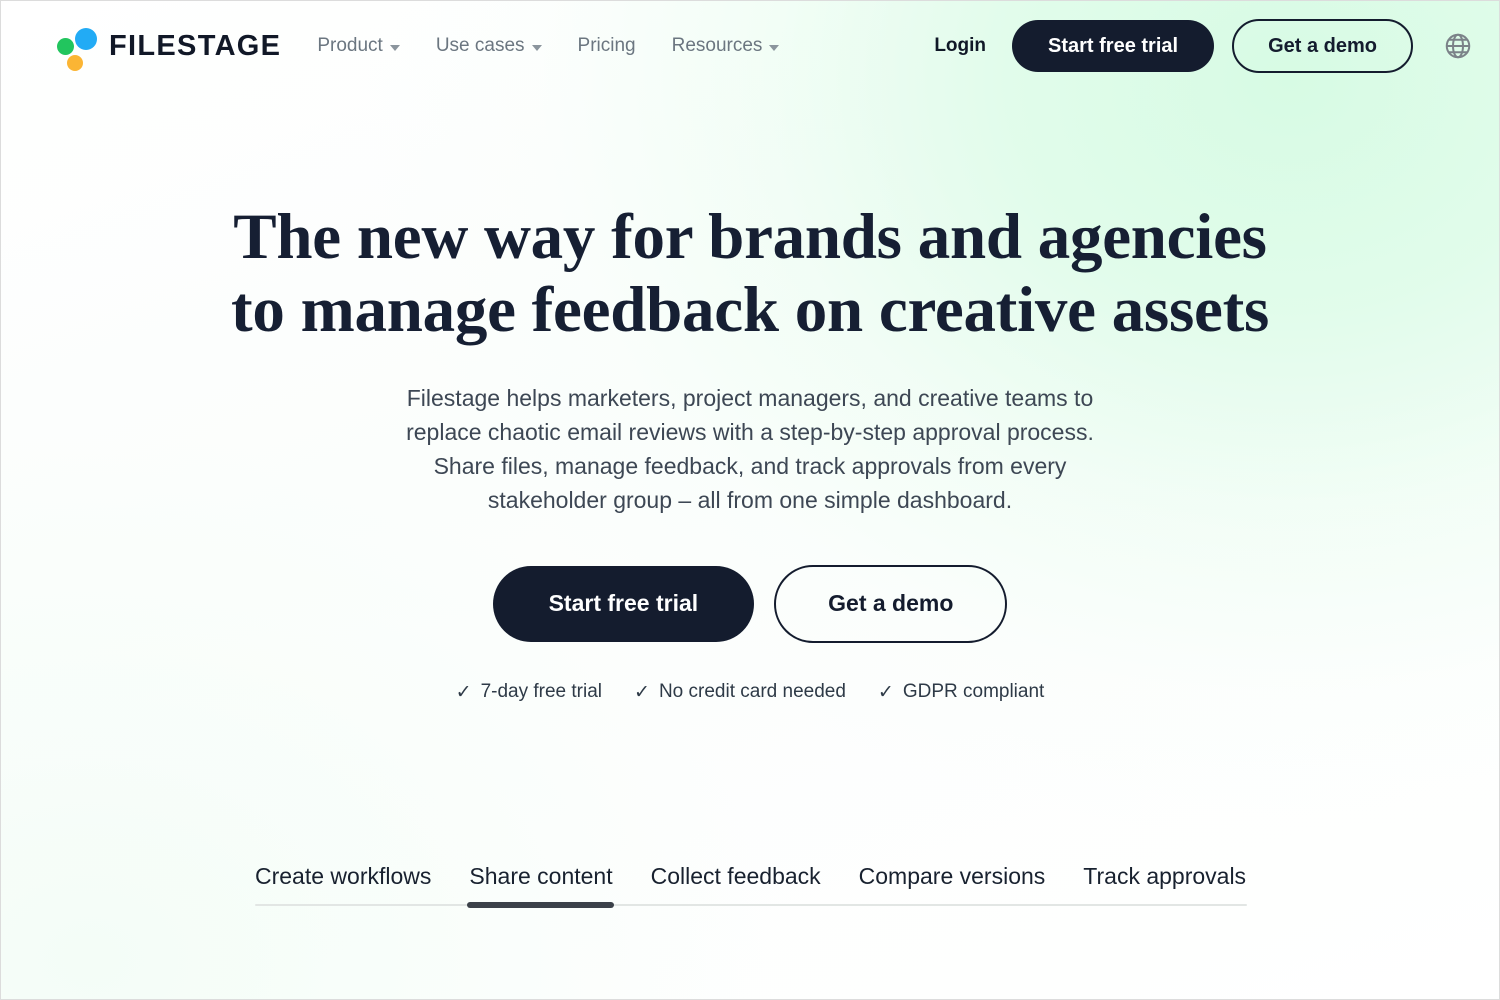  What do you see at coordinates (540, 876) in the screenshot?
I see `tab-share-content: Share content` at bounding box center [540, 876].